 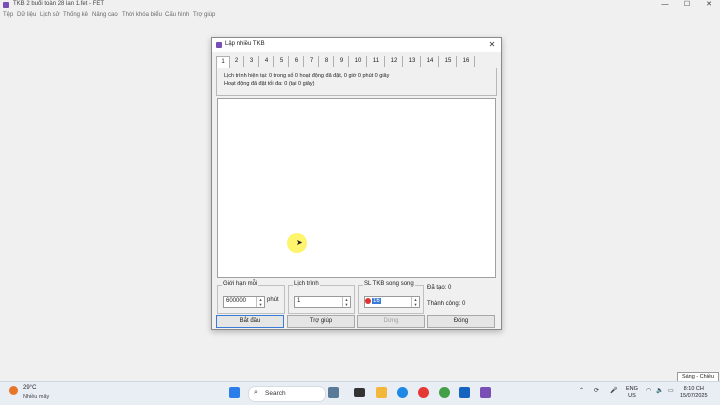 What do you see at coordinates (648, 390) in the screenshot?
I see `wifi-icon: ◠` at bounding box center [648, 390].